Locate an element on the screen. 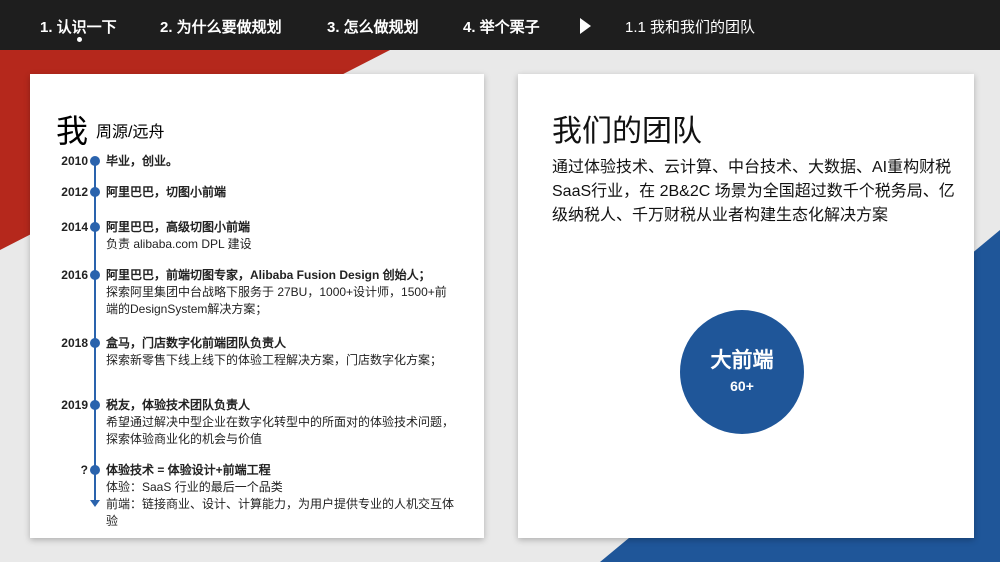 This screenshot has height=562, width=1000. timeline-year: 2014 is located at coordinates (74, 227).